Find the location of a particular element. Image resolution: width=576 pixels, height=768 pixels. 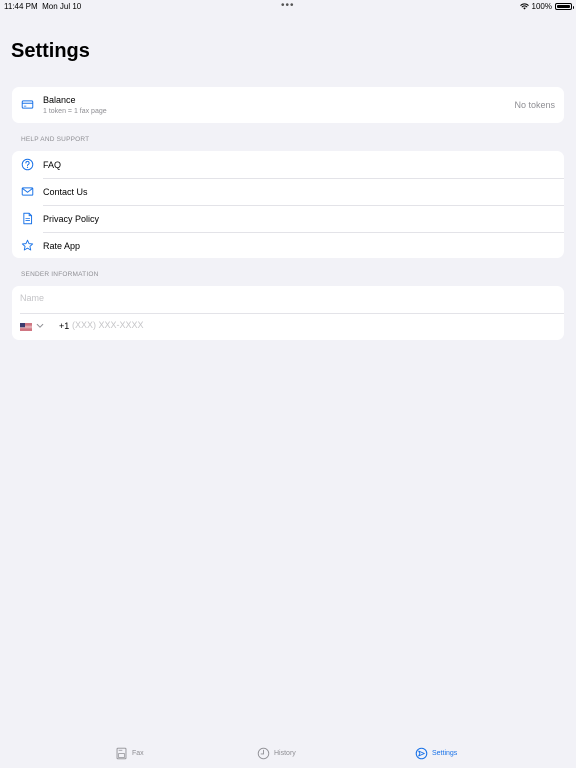

status-right: 100% is located at coordinates (546, 6).